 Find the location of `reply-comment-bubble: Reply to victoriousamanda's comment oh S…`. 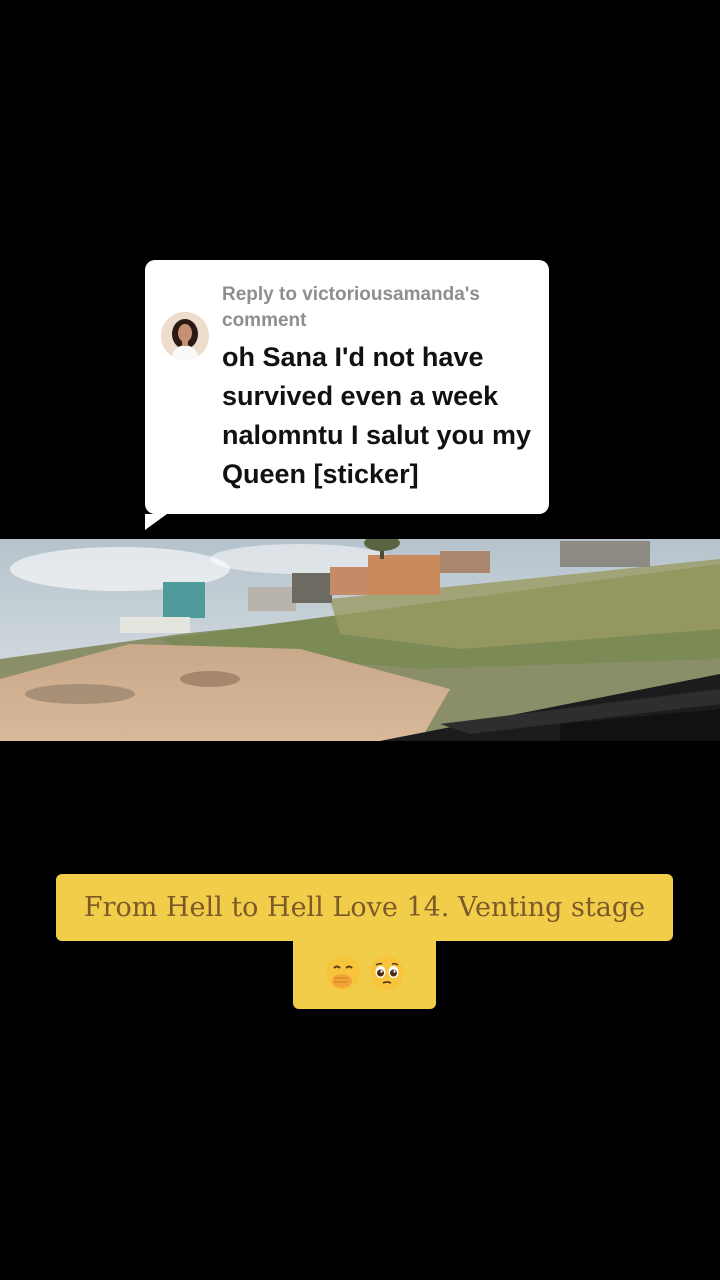

reply-comment-bubble: Reply to victoriousamanda's comment oh S… is located at coordinates (347, 395).